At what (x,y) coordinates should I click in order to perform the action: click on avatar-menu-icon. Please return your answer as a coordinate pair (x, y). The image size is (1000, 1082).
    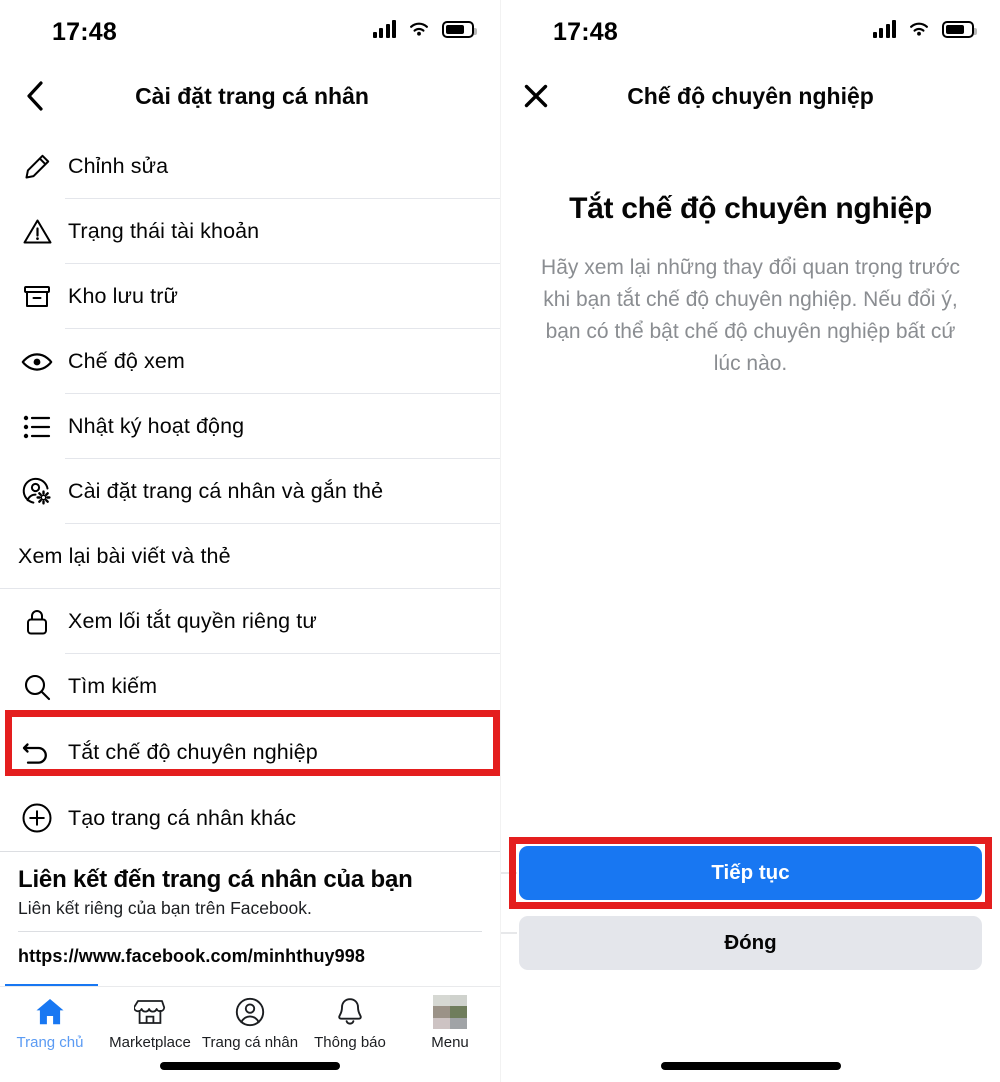
    Looking at the image, I should click on (450, 1012).